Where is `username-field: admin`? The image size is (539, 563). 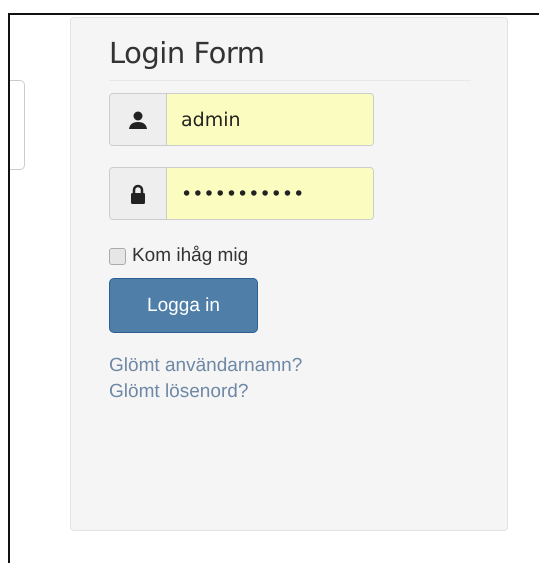
username-field: admin is located at coordinates (241, 119).